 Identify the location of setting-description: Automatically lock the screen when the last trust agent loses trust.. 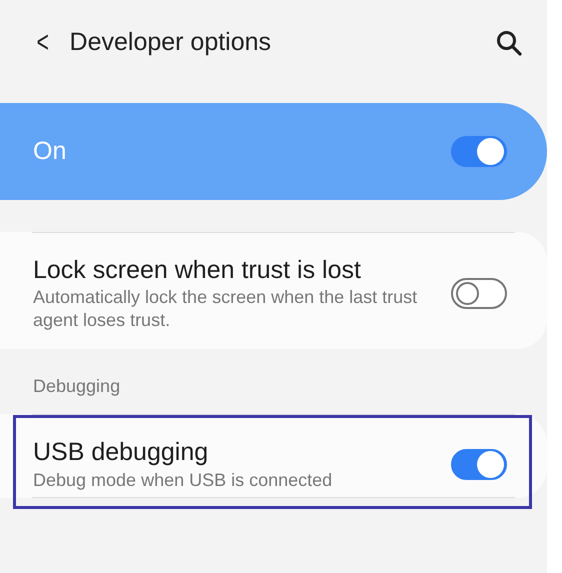
(225, 309).